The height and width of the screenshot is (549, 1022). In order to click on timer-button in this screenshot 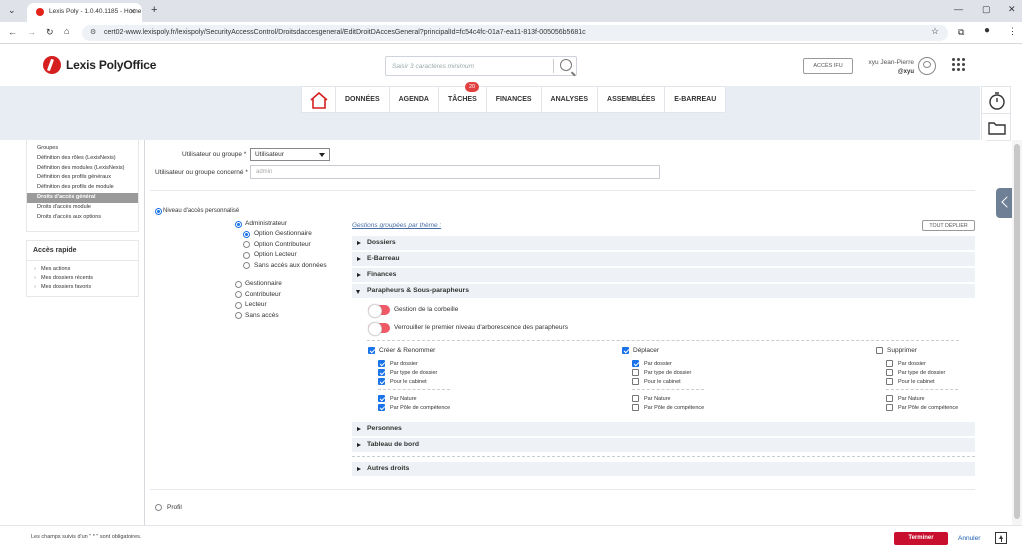, I will do `click(996, 100)`.